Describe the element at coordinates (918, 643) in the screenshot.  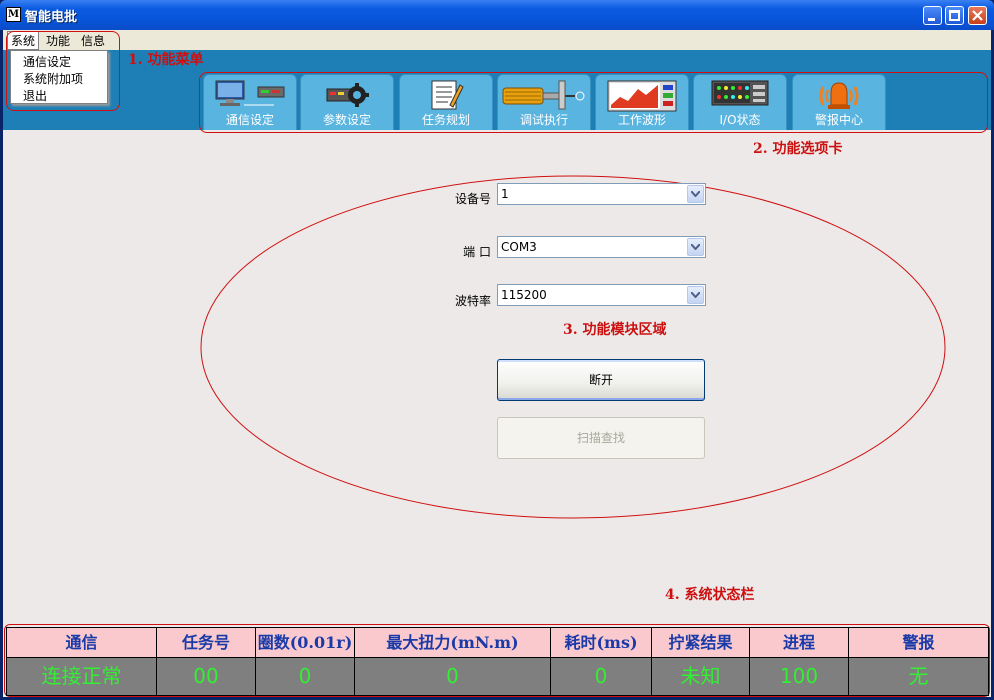
I see `status-header-alarm: 警报` at that location.